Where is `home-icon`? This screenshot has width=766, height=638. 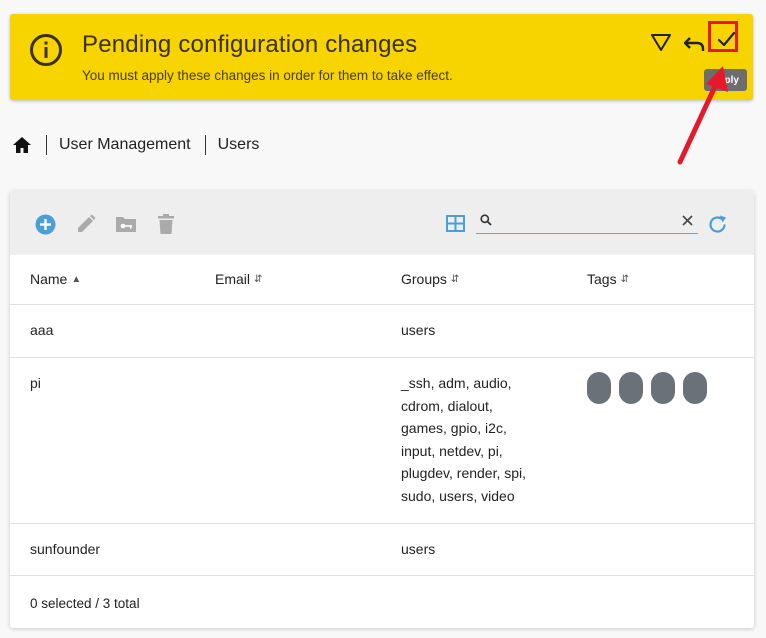
home-icon is located at coordinates (22, 145).